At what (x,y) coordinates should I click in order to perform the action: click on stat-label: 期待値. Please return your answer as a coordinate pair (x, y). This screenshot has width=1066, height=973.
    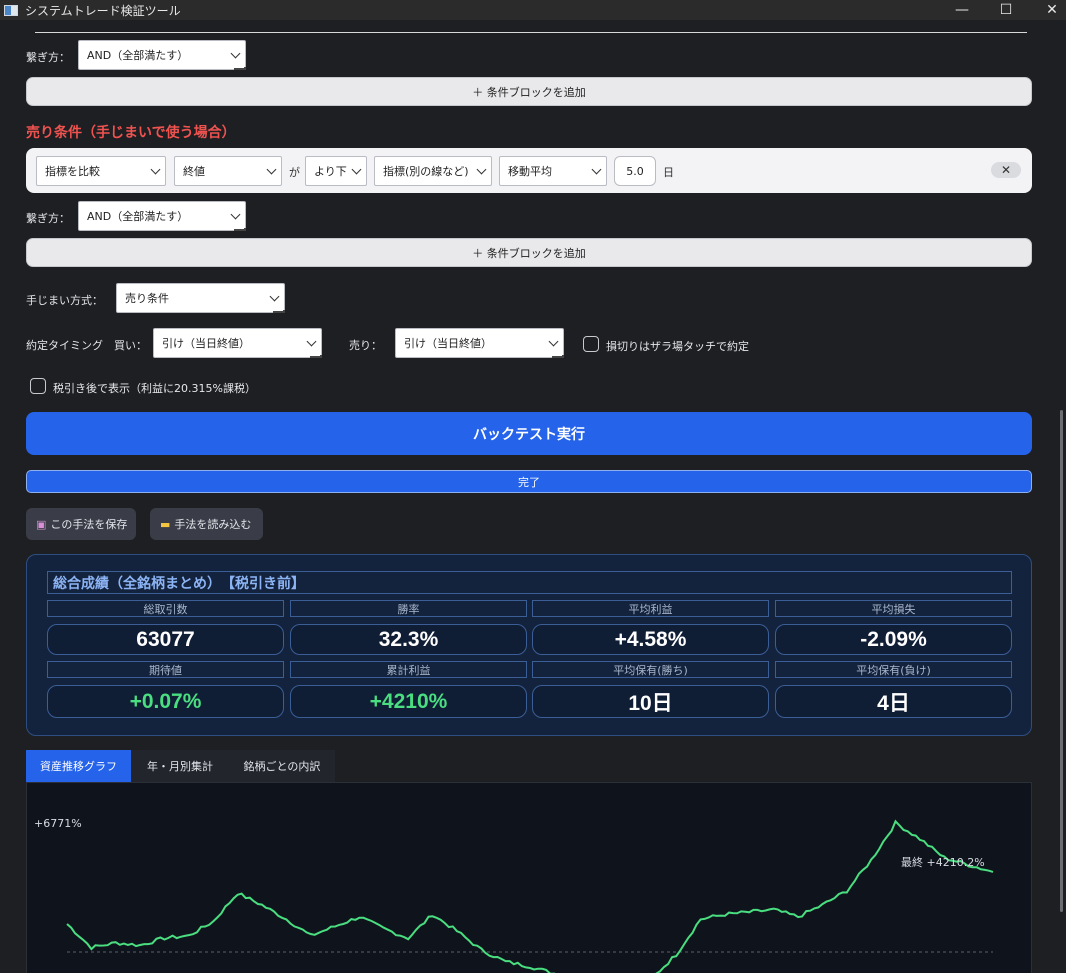
    Looking at the image, I should click on (165, 669).